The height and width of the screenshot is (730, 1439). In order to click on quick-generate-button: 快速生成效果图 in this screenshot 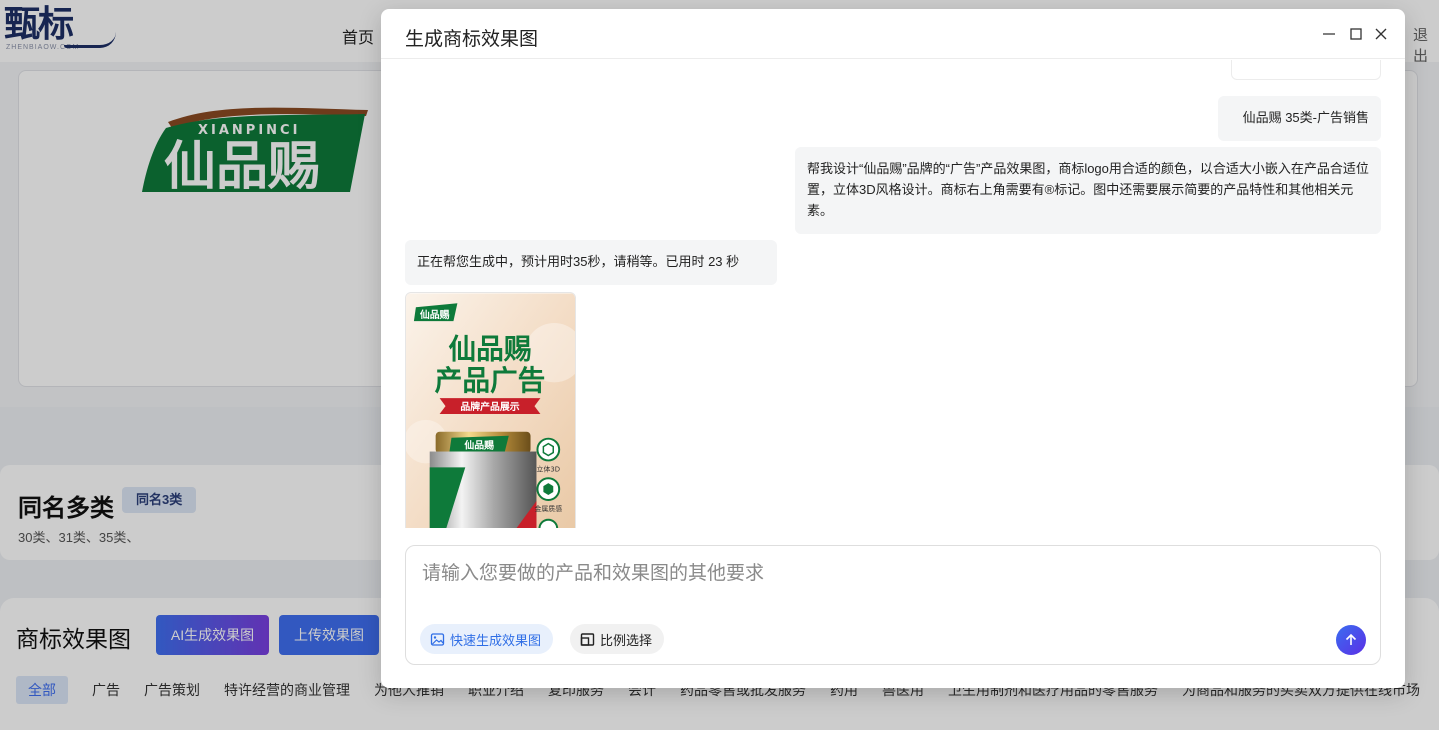, I will do `click(487, 639)`.